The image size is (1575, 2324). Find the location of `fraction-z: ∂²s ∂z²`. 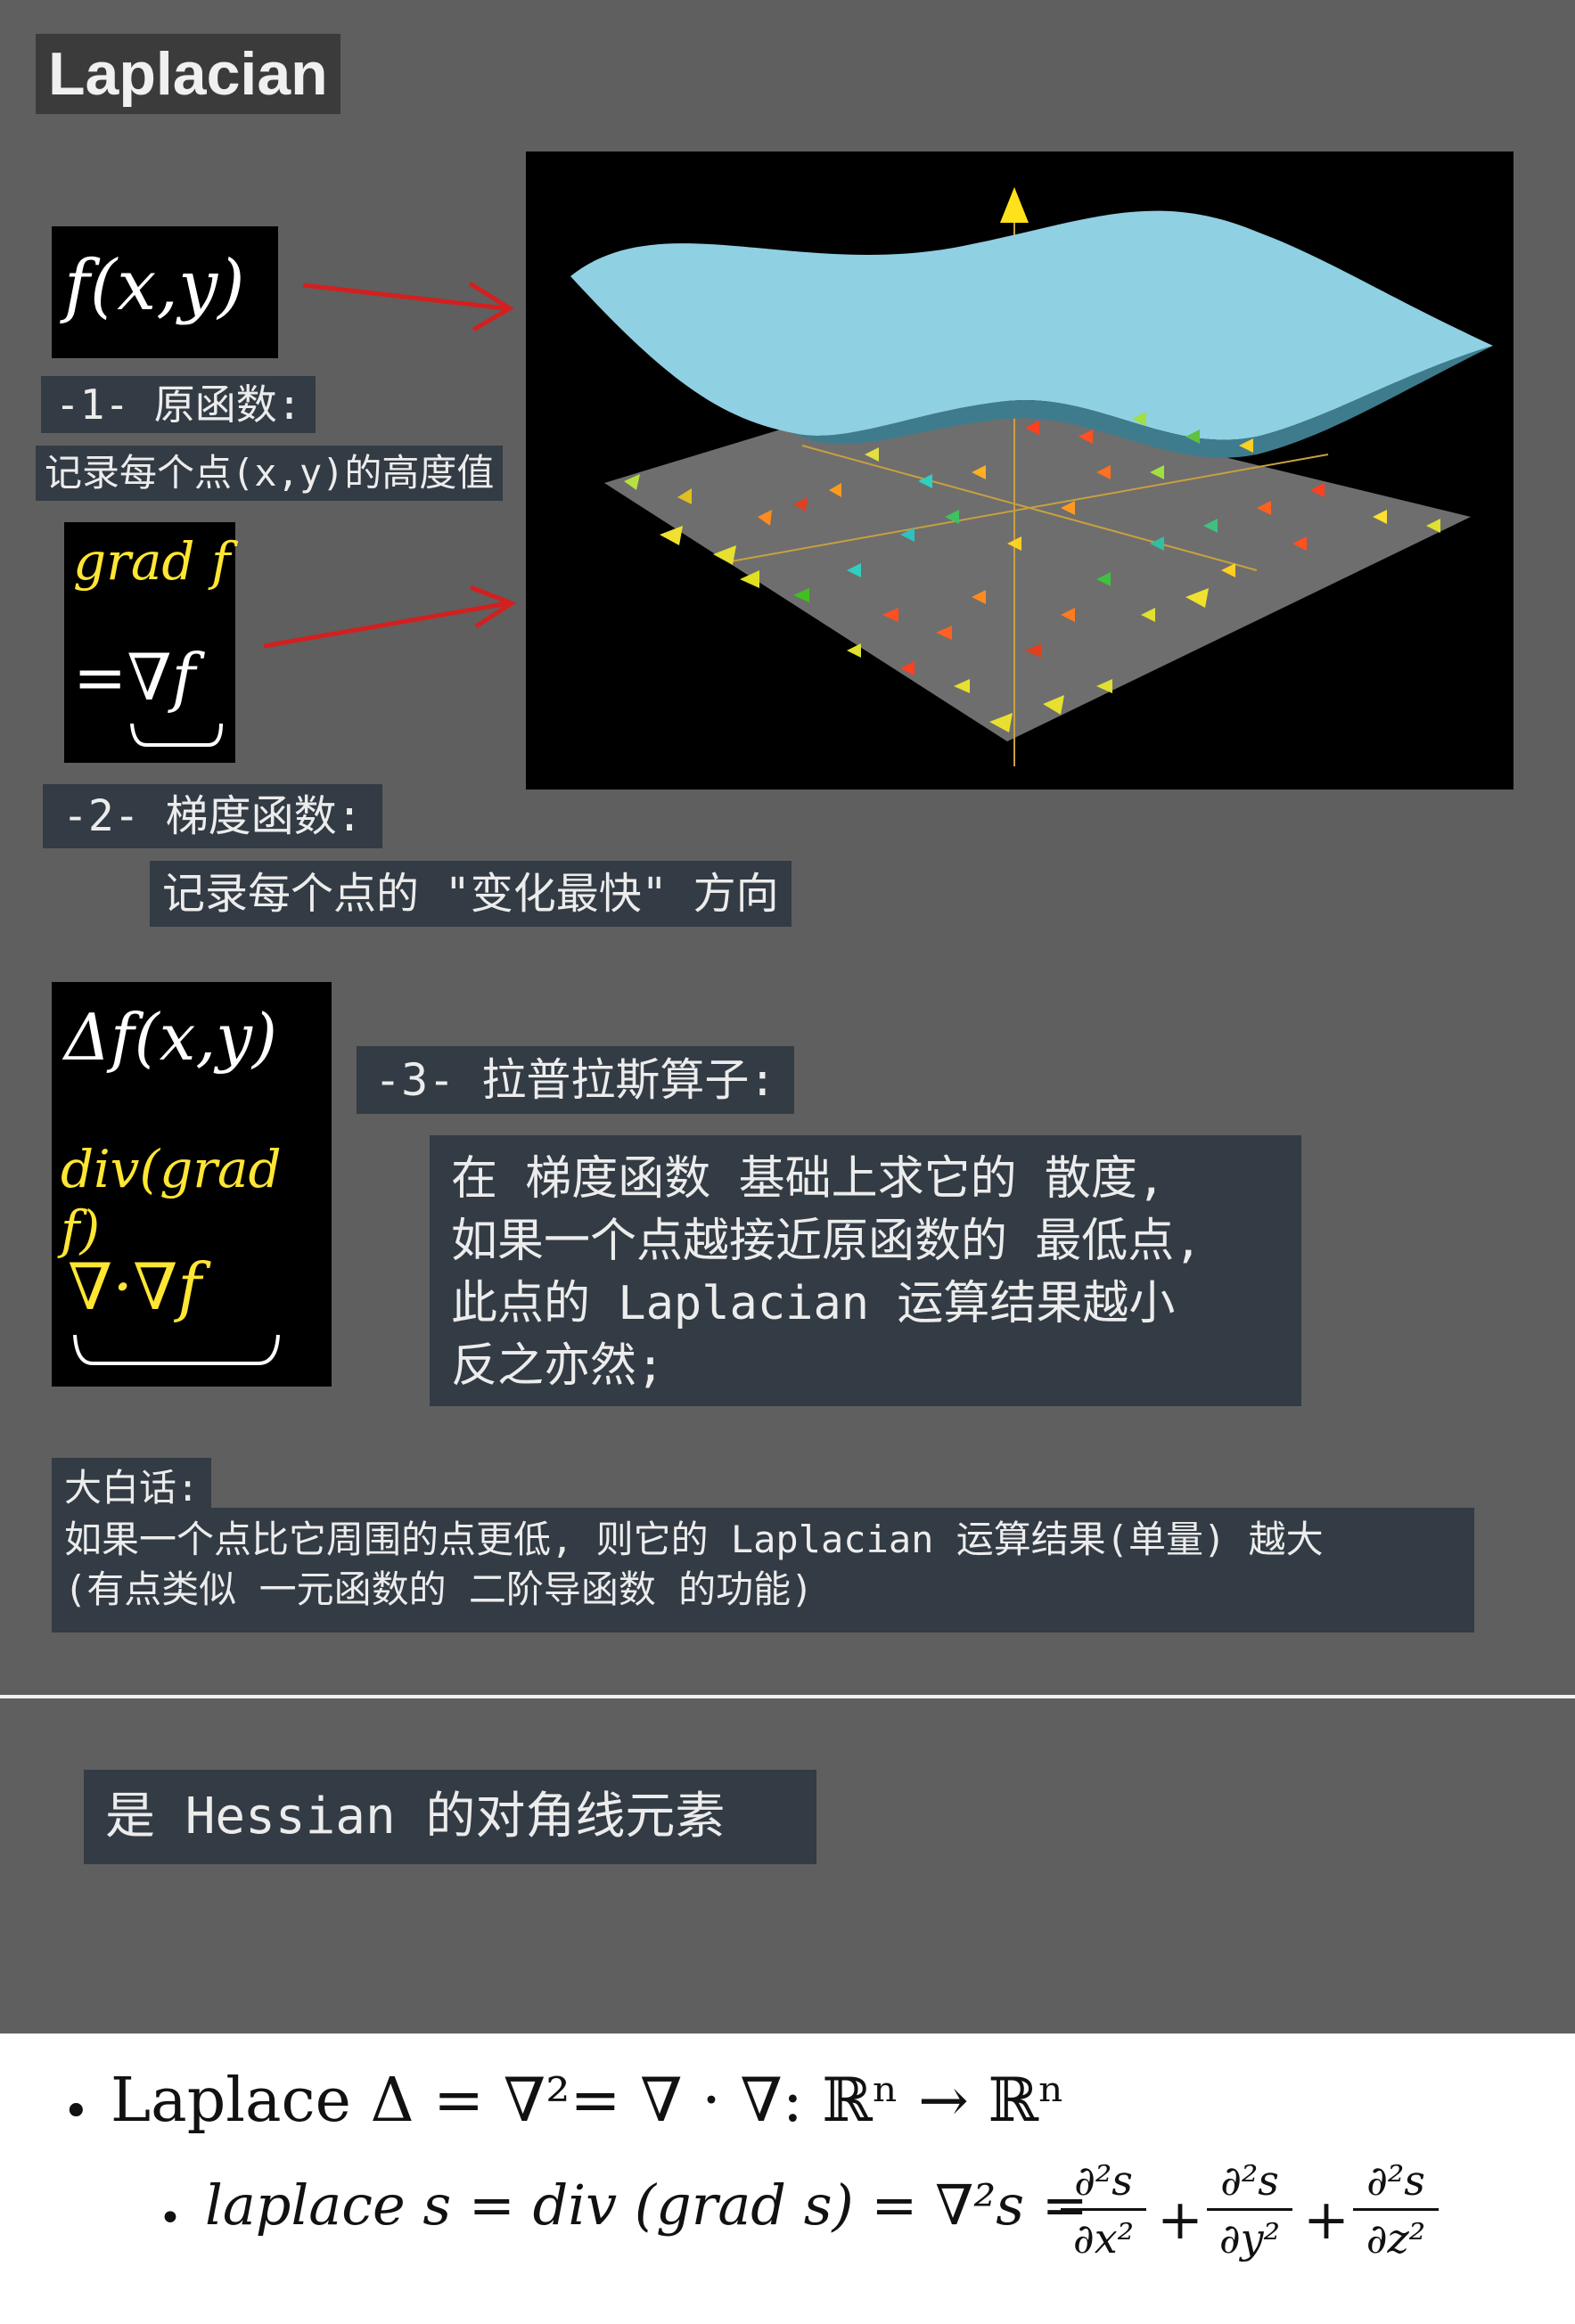

fraction-z: ∂²s ∂z² is located at coordinates (1396, 2209).